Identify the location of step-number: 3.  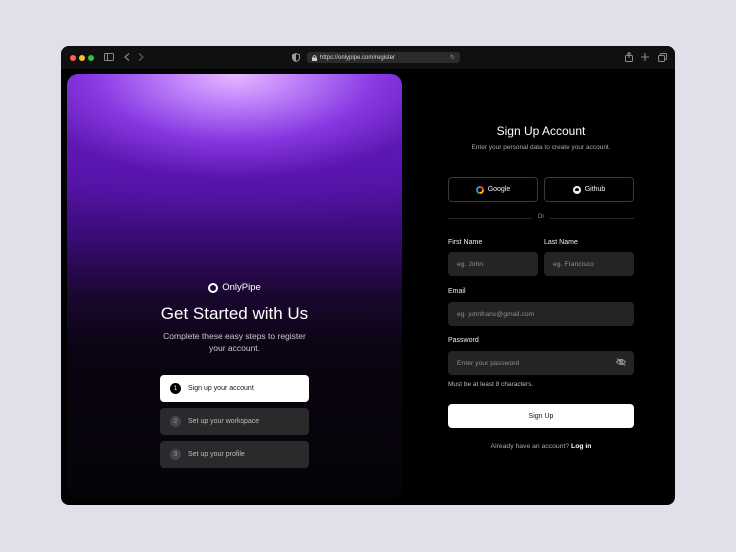
(175, 454).